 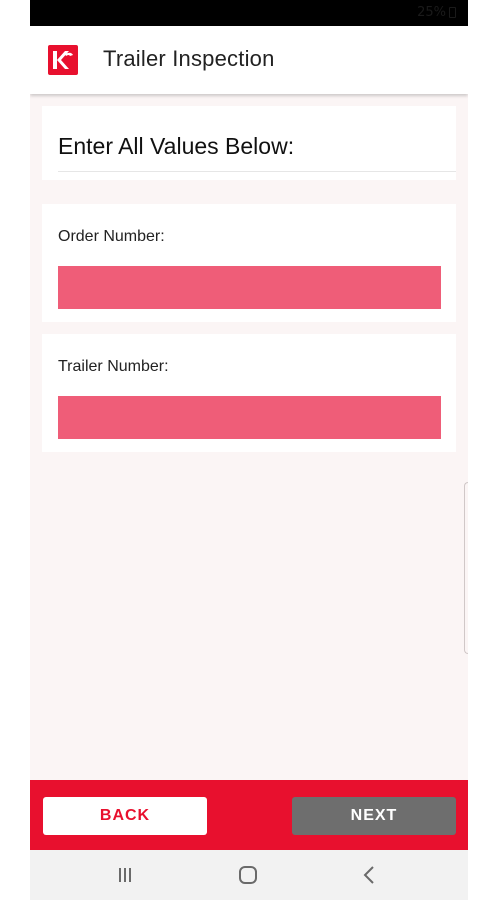 What do you see at coordinates (249, 13) in the screenshot?
I see `status-bar: 25%` at bounding box center [249, 13].